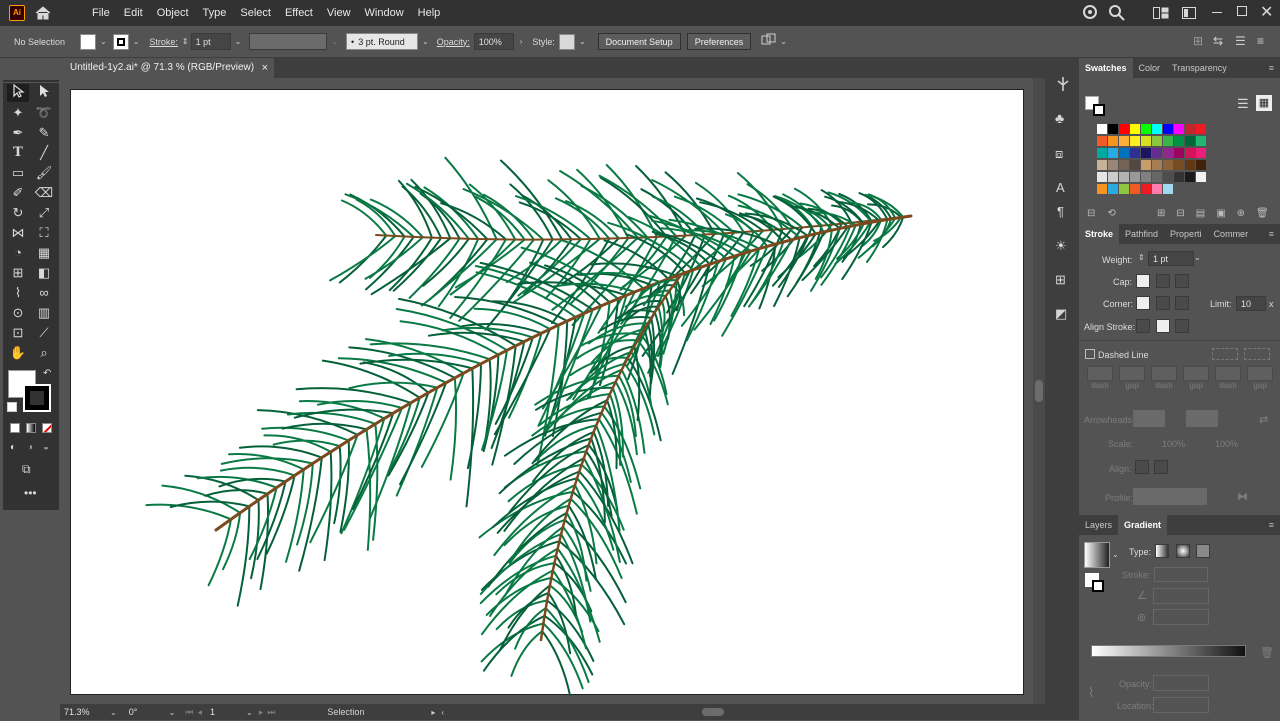 This screenshot has width=1280, height=721. What do you see at coordinates (44, 313) in the screenshot?
I see `column-graph-tool-icon: ▥` at bounding box center [44, 313].